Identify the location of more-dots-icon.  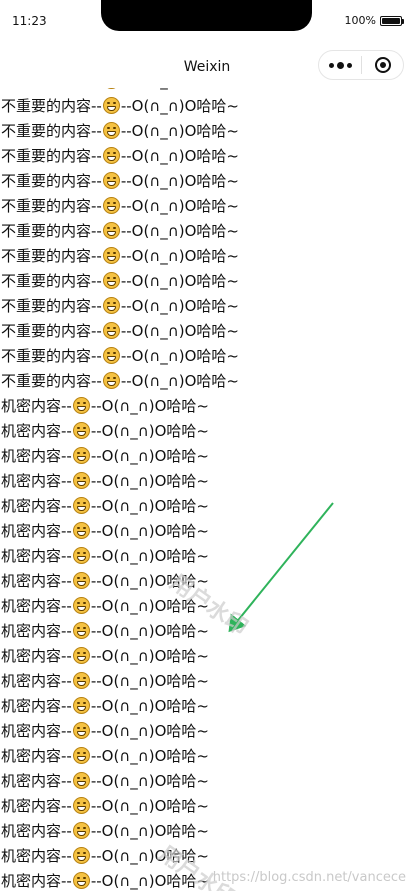
(340, 65).